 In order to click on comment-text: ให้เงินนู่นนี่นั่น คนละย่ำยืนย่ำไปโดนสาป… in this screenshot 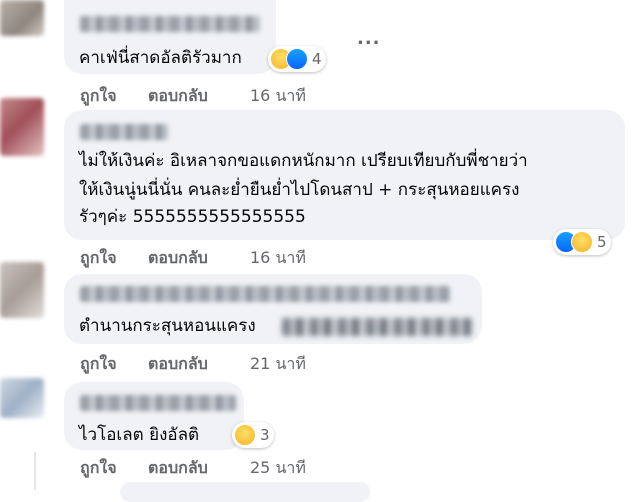, I will do `click(299, 190)`.